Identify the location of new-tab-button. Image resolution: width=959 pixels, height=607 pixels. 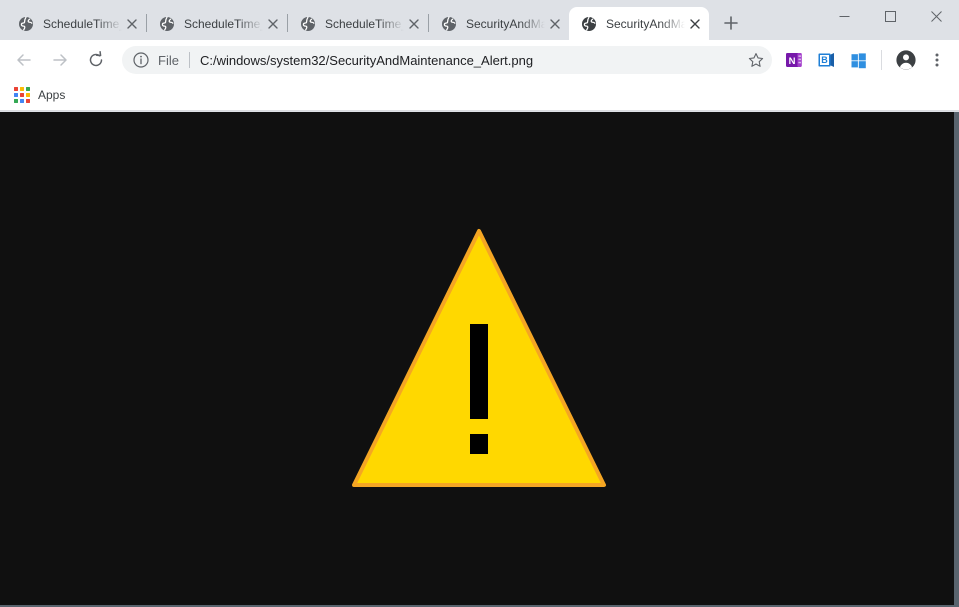
(731, 23).